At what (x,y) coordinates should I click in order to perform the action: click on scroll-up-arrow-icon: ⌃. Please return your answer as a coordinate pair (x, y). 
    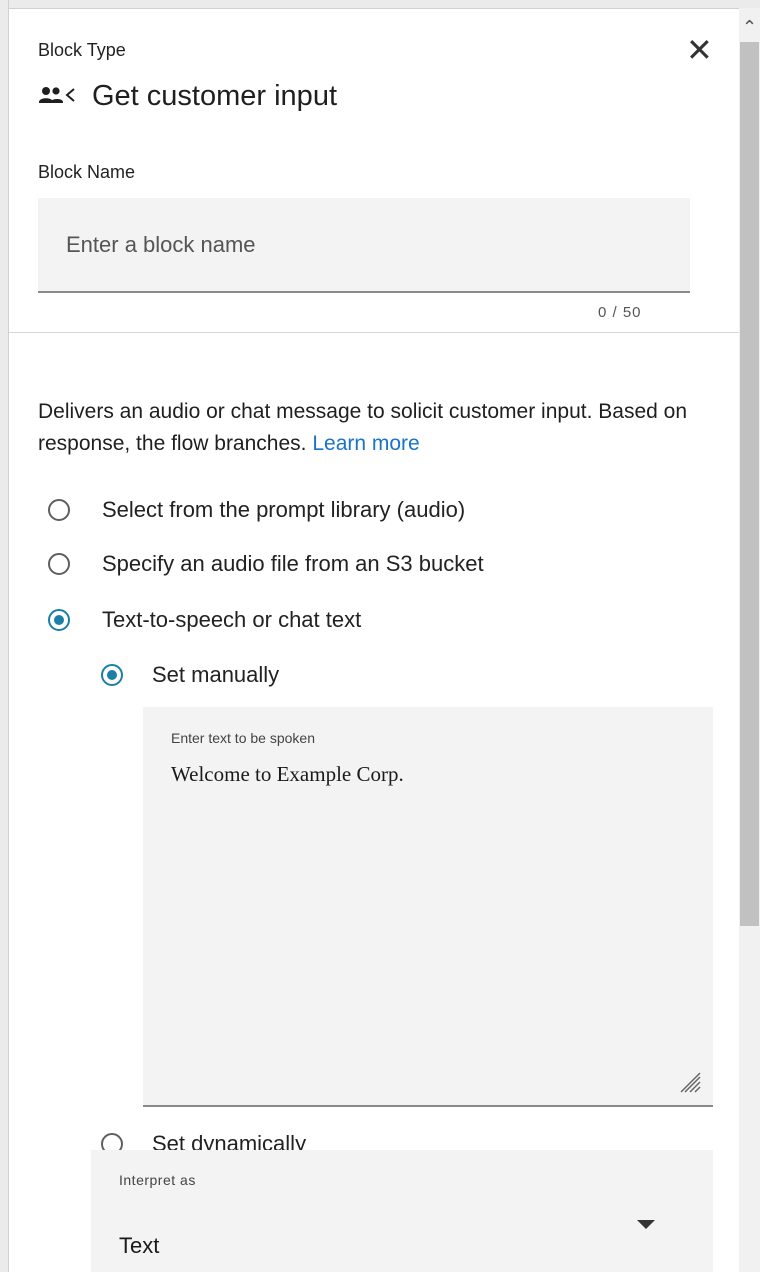
    Looking at the image, I should click on (749, 27).